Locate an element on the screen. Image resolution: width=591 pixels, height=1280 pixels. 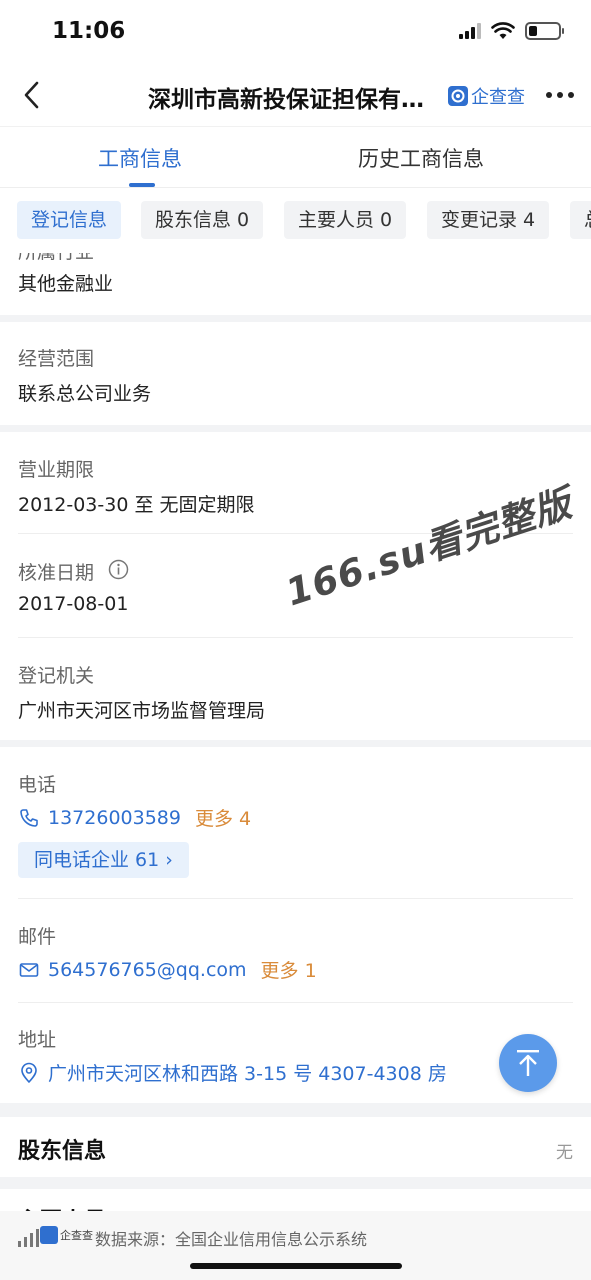
back-icon is located at coordinates (33, 95).